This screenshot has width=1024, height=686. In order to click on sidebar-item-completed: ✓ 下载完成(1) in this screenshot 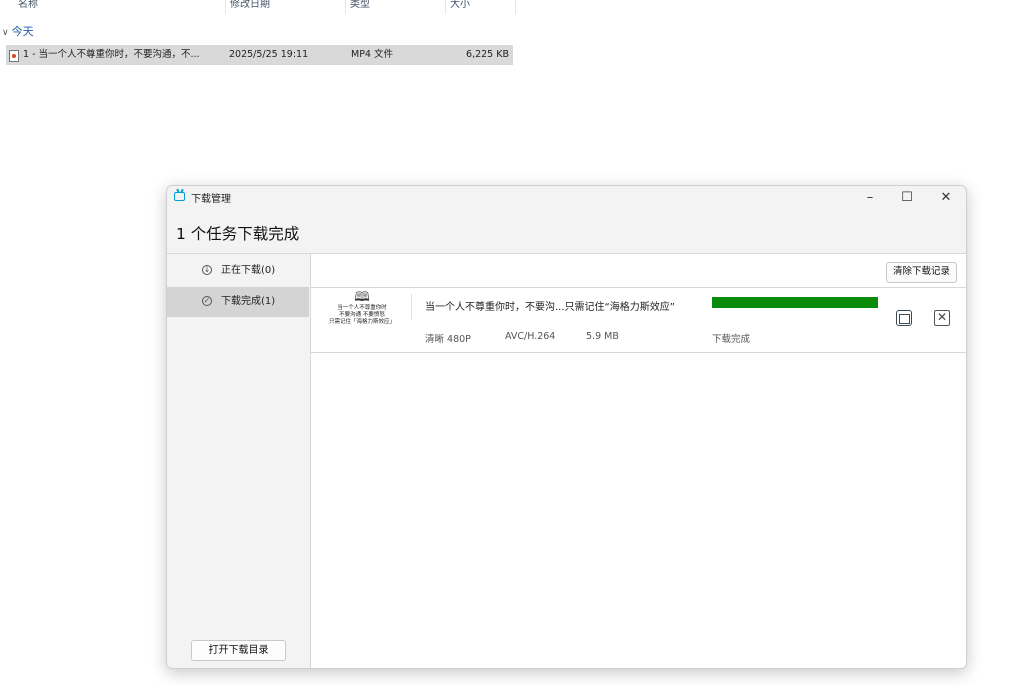, I will do `click(238, 302)`.